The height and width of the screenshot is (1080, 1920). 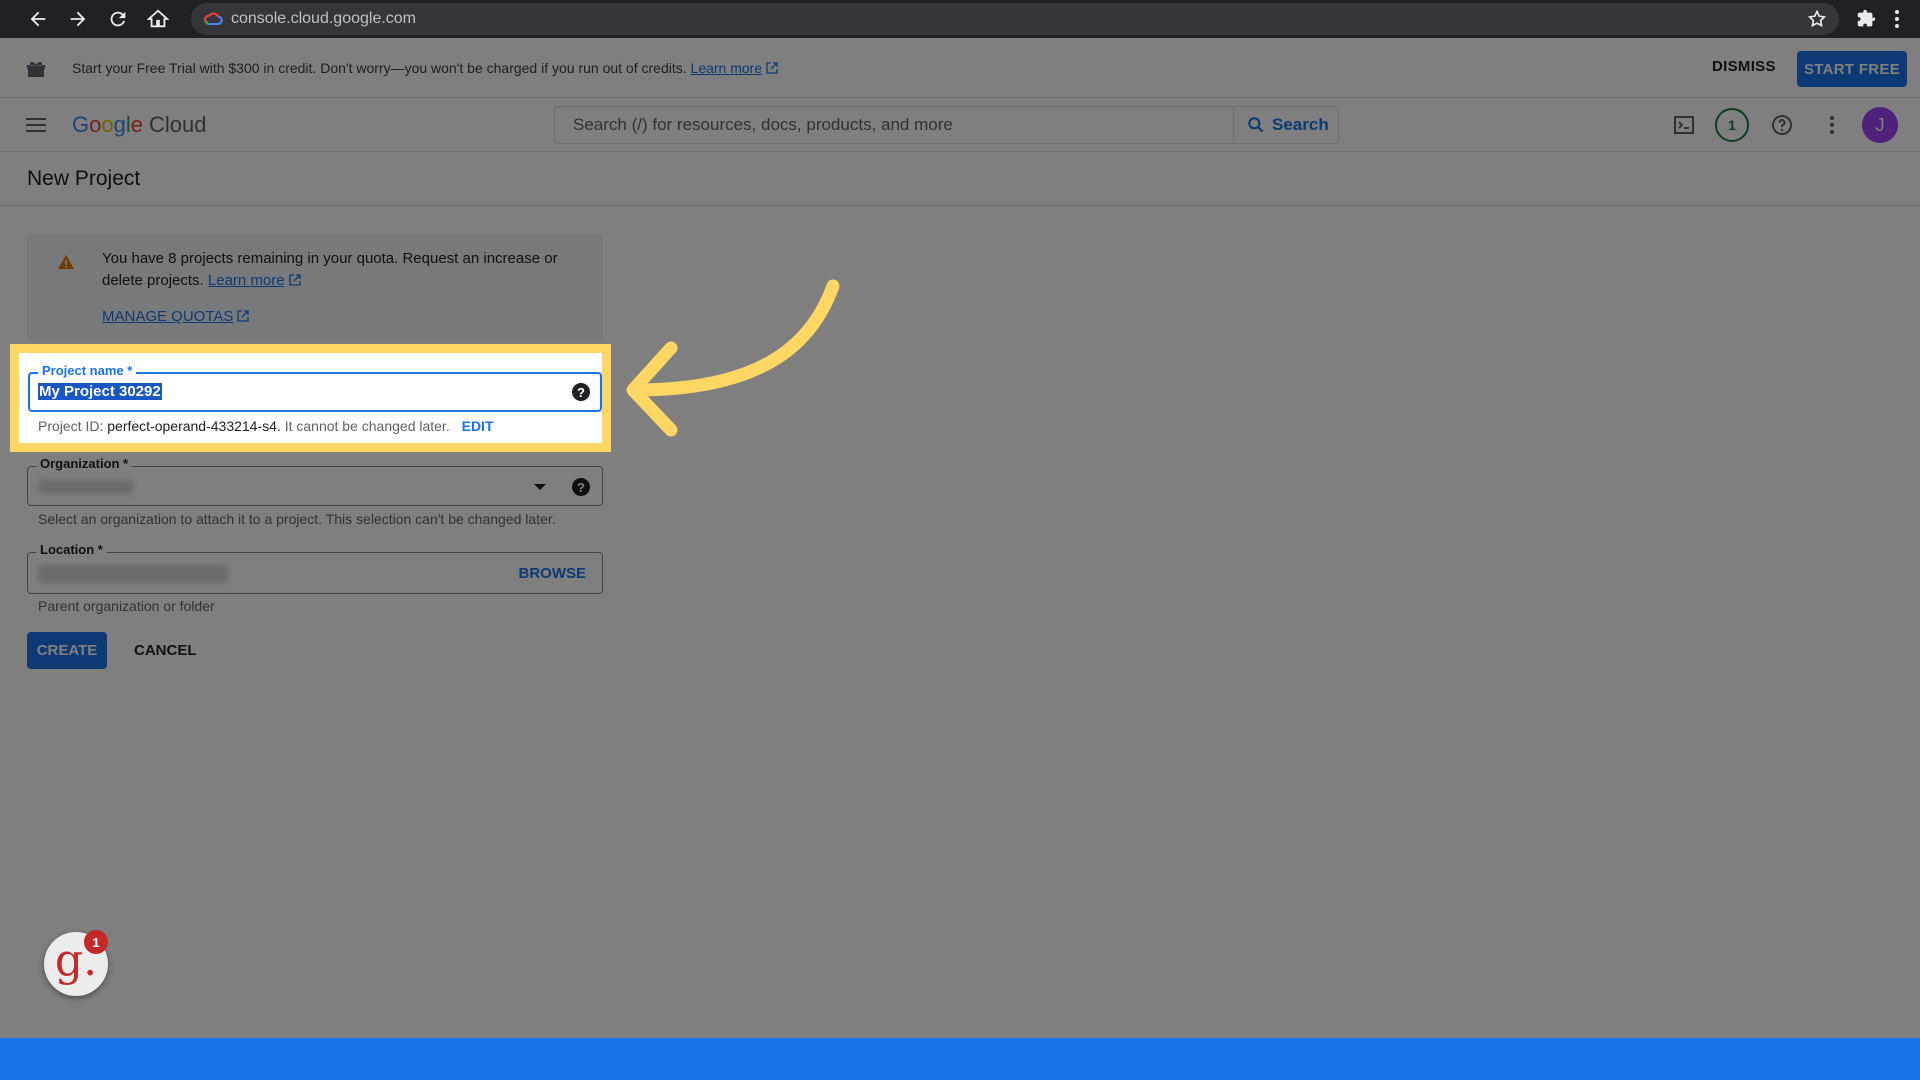 I want to click on google-cloud-logo: Google Cloud, so click(x=139, y=125).